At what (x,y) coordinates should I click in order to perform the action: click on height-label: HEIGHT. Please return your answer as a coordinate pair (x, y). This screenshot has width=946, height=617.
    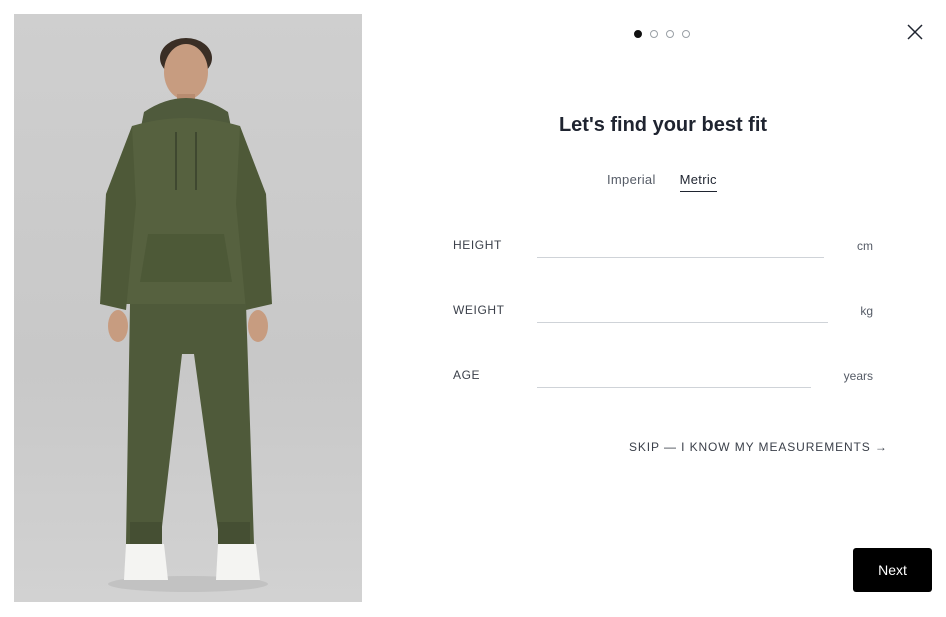
    Looking at the image, I should click on (477, 245).